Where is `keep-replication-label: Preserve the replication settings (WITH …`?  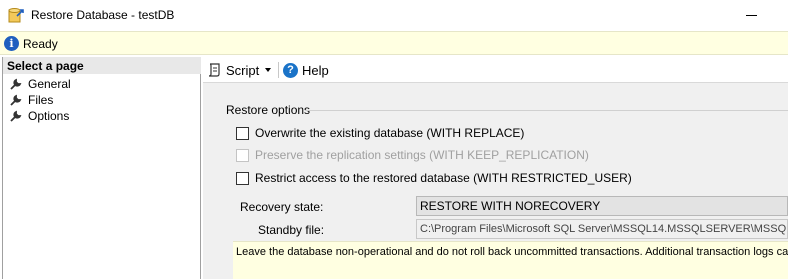 keep-replication-label: Preserve the replication settings (WITH … is located at coordinates (422, 155).